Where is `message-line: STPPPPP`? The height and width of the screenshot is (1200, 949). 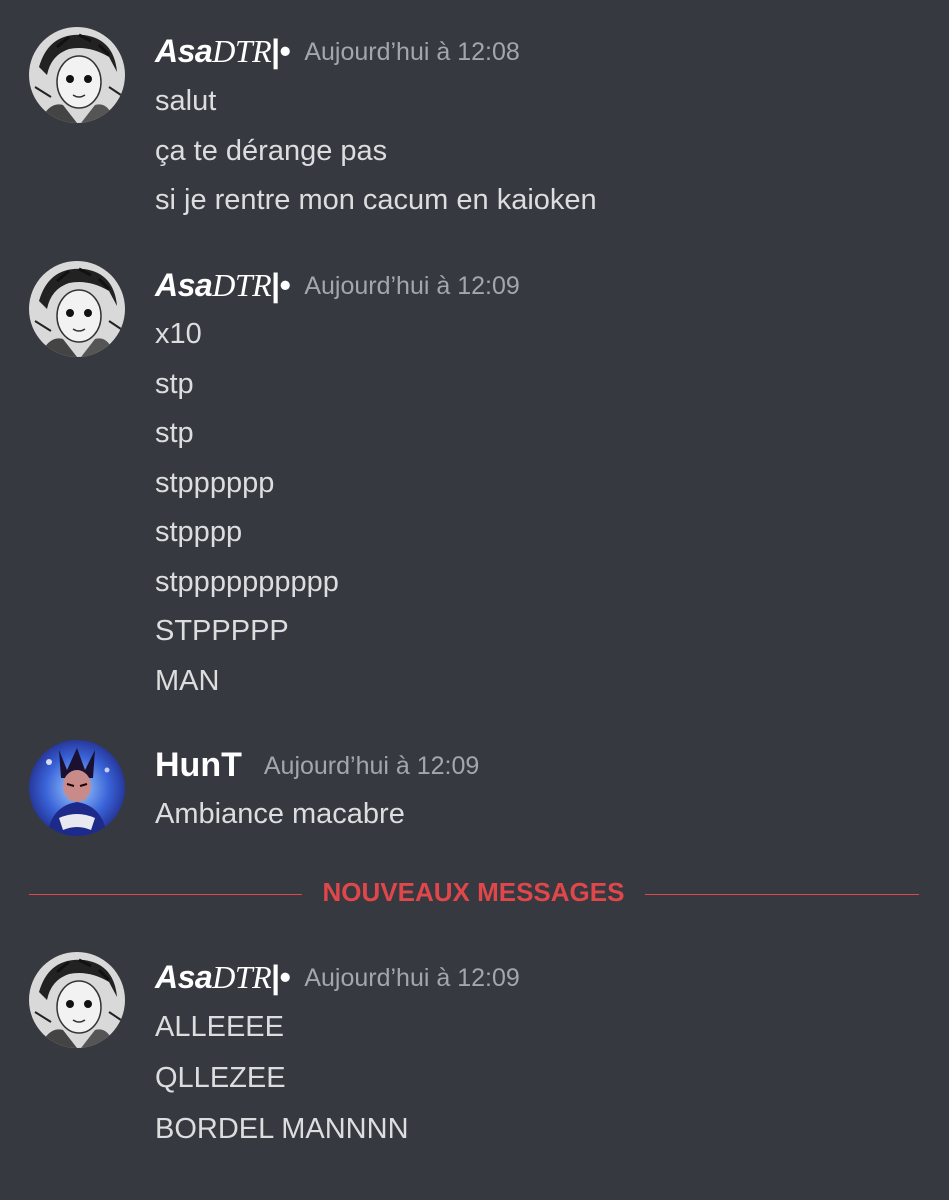 message-line: STPPPPP is located at coordinates (222, 631).